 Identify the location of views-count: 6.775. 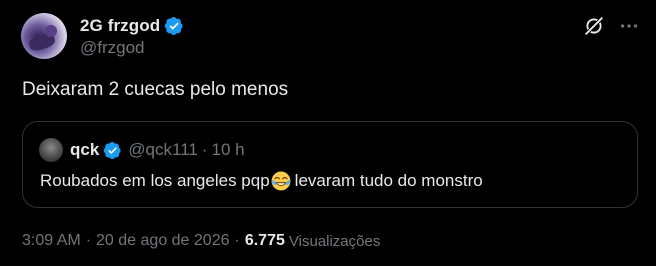
(265, 241).